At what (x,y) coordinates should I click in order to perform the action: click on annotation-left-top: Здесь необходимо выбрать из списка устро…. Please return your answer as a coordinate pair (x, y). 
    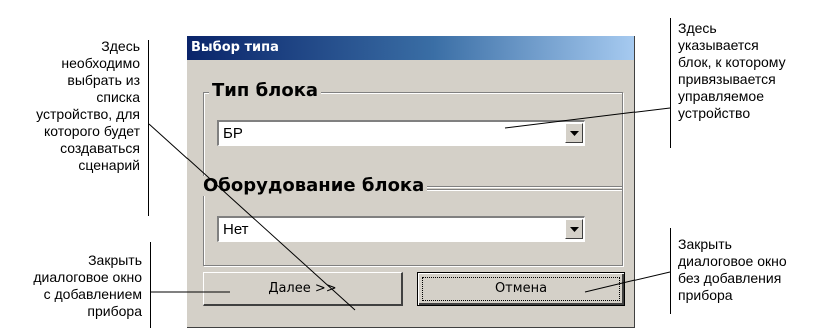
    Looking at the image, I should click on (88, 105).